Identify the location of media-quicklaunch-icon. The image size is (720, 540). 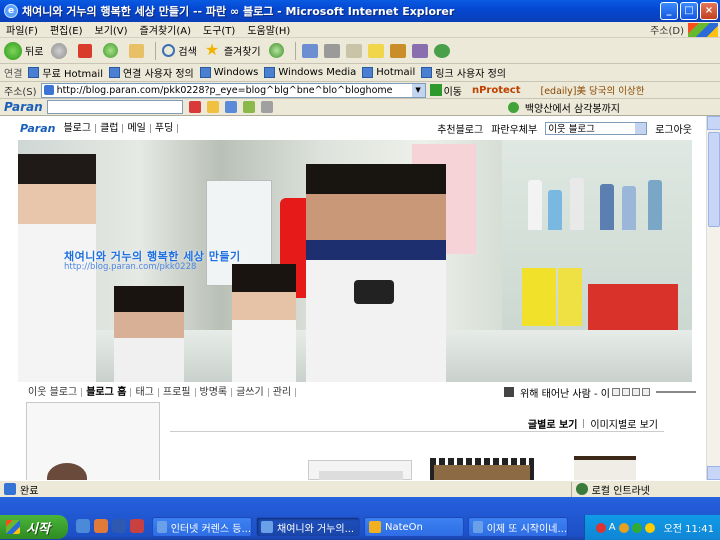
(101, 526).